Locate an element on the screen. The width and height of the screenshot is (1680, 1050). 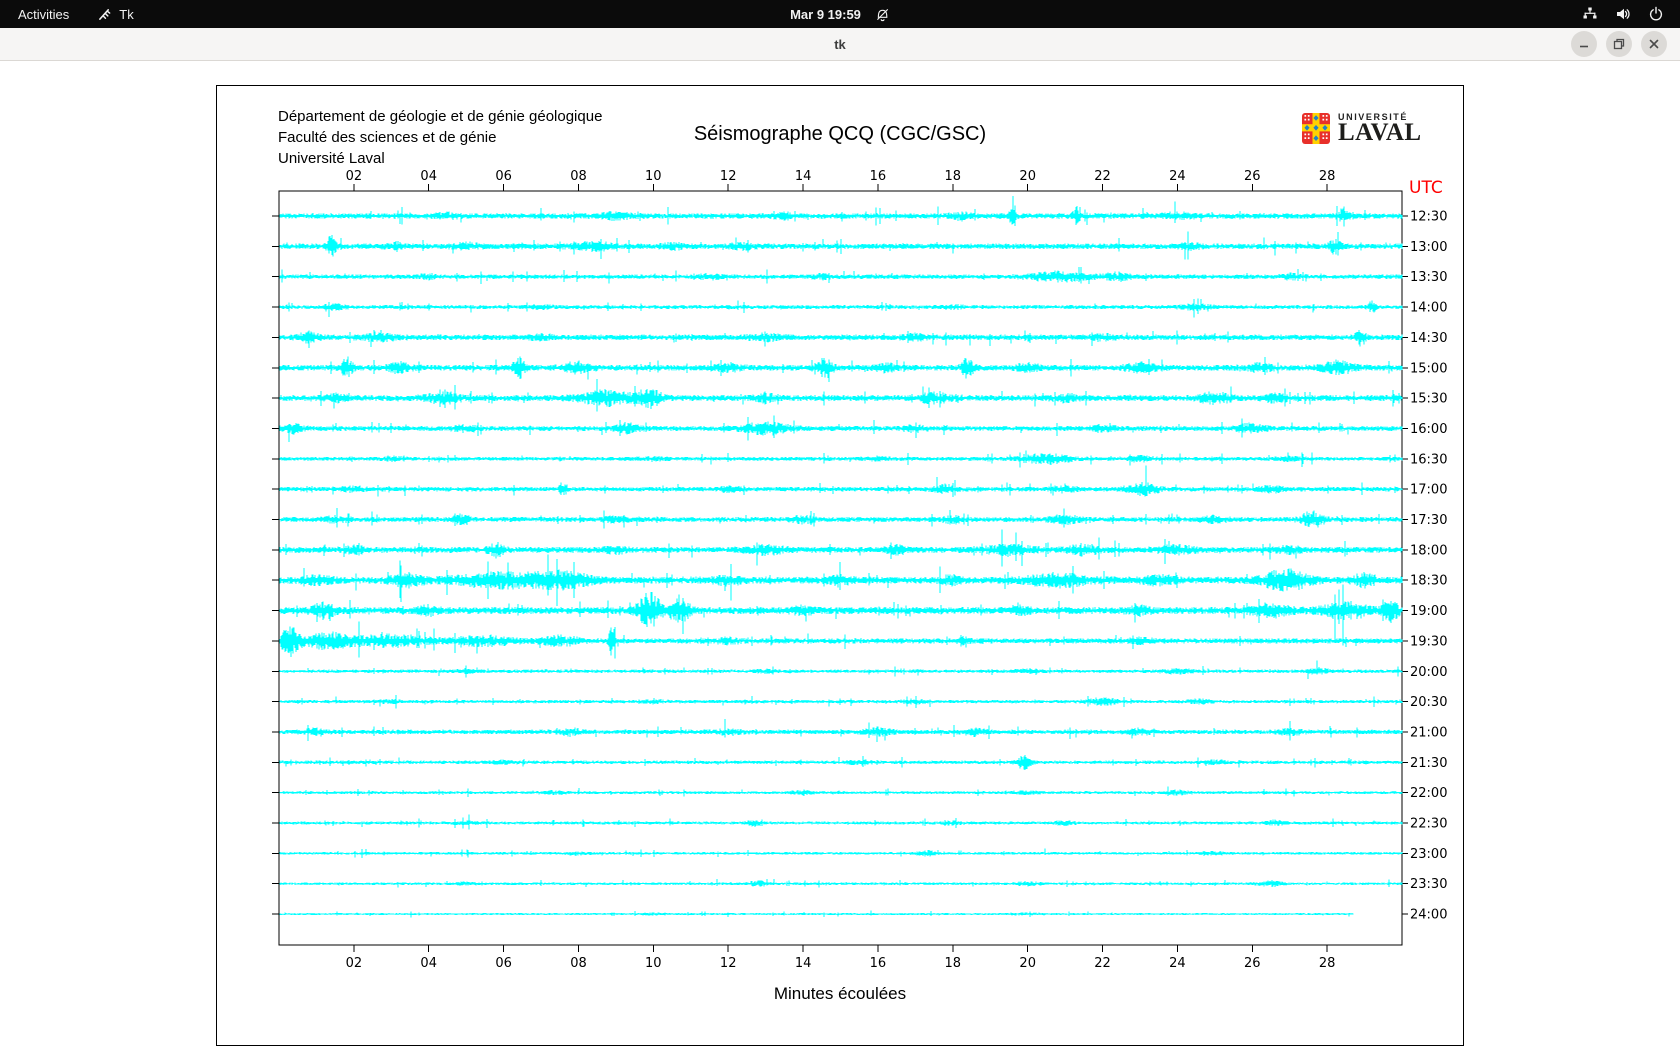
app-menu: Tk is located at coordinates (115, 14).